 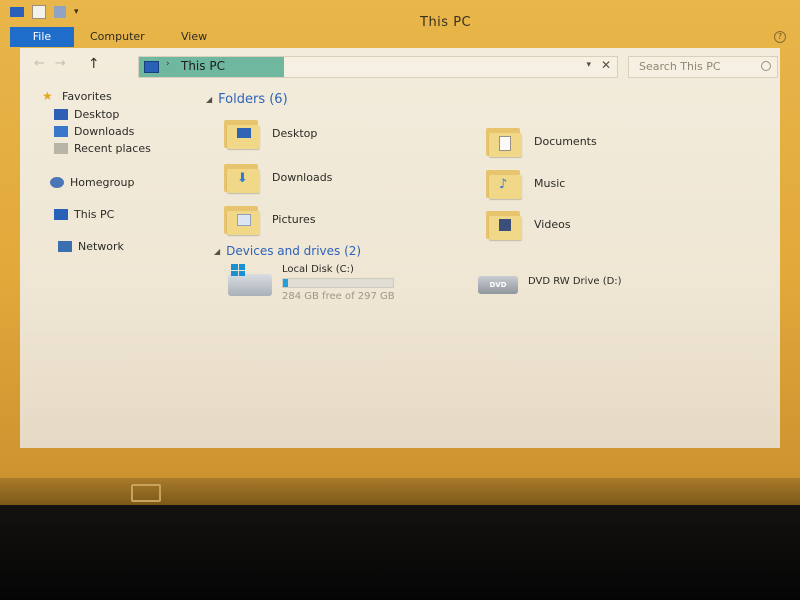 I want to click on desktop-icon, so click(x=61, y=114).